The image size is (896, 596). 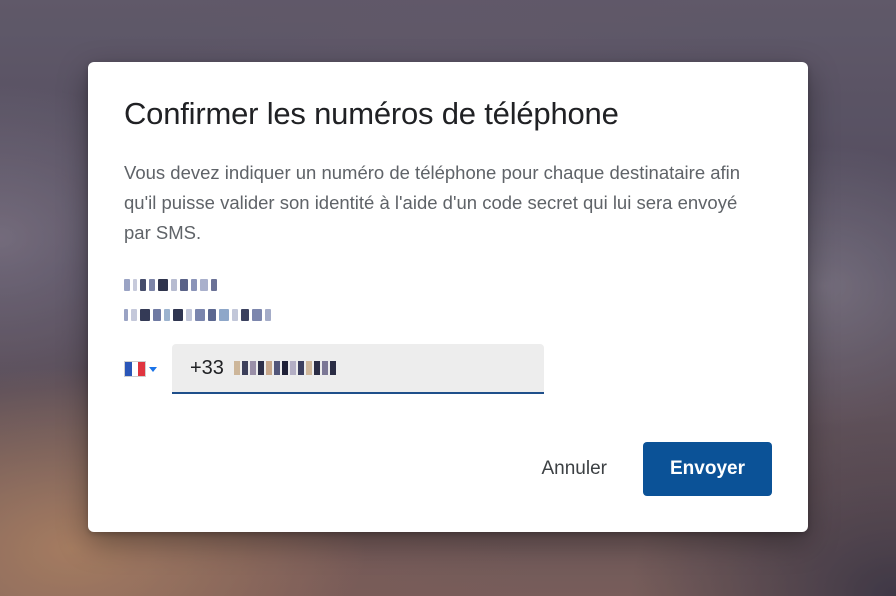 I want to click on recipient-info, so click(x=197, y=300).